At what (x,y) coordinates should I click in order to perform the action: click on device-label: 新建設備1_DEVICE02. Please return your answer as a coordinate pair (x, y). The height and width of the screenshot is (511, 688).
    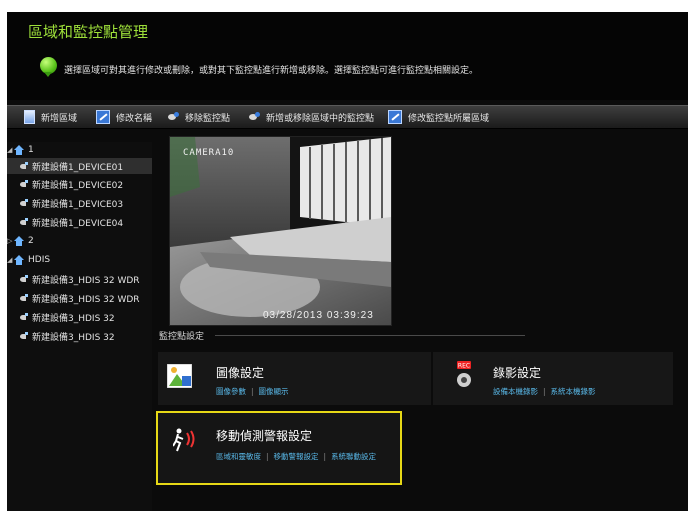
    Looking at the image, I should click on (78, 185).